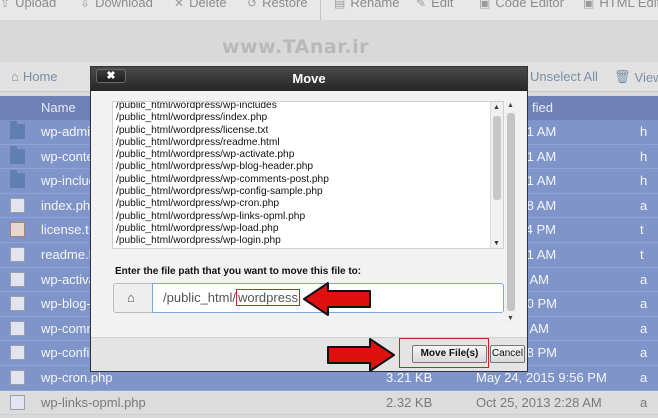 The height and width of the screenshot is (418, 658). I want to click on delete-button: ✕ Delete, so click(200, 5).